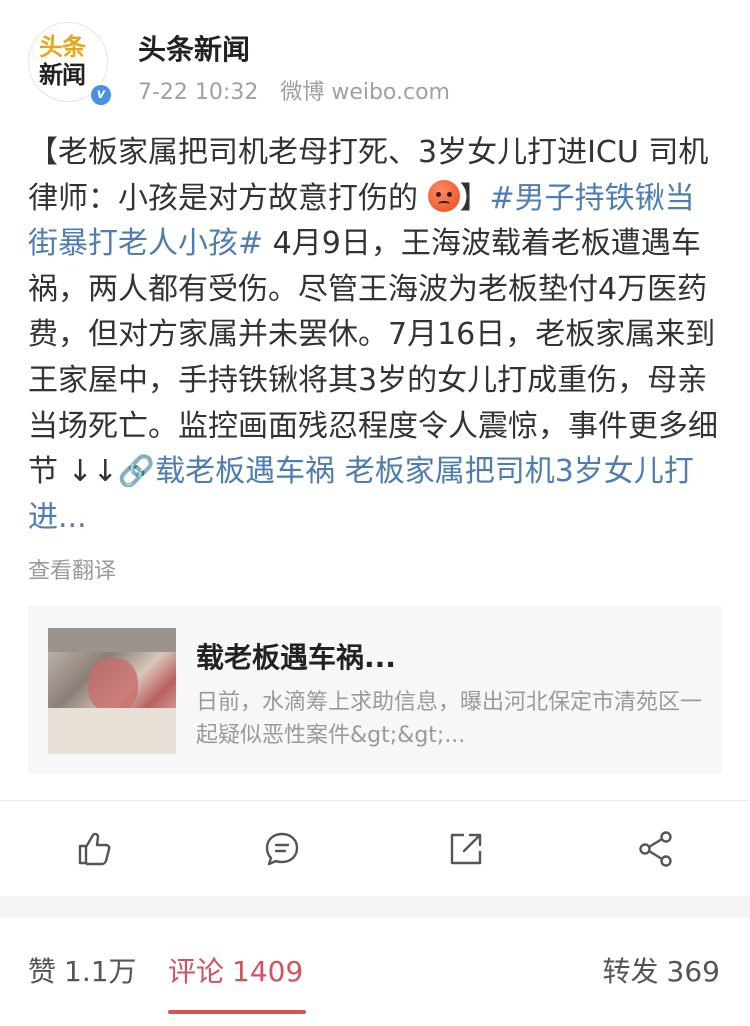  What do you see at coordinates (375, 848) in the screenshot?
I see `action-bar` at bounding box center [375, 848].